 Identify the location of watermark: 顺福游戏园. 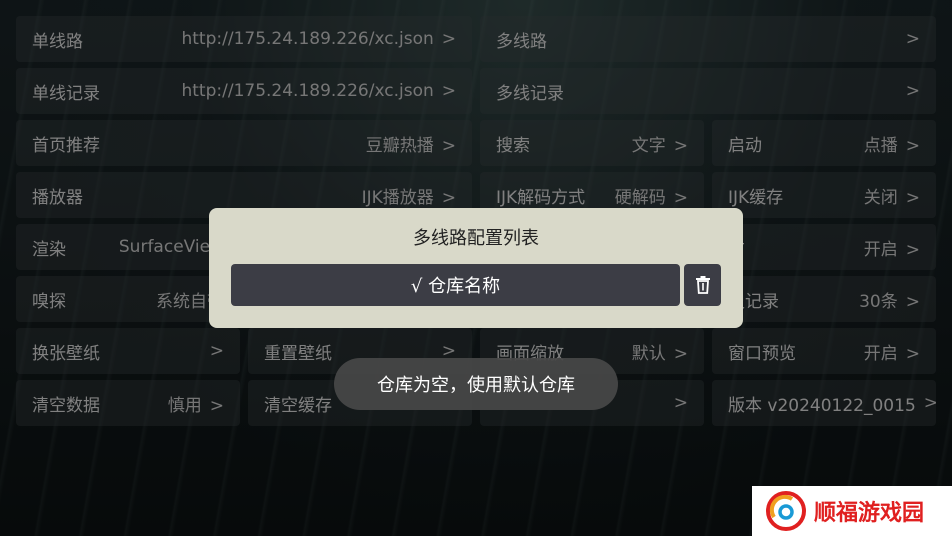
(852, 511).